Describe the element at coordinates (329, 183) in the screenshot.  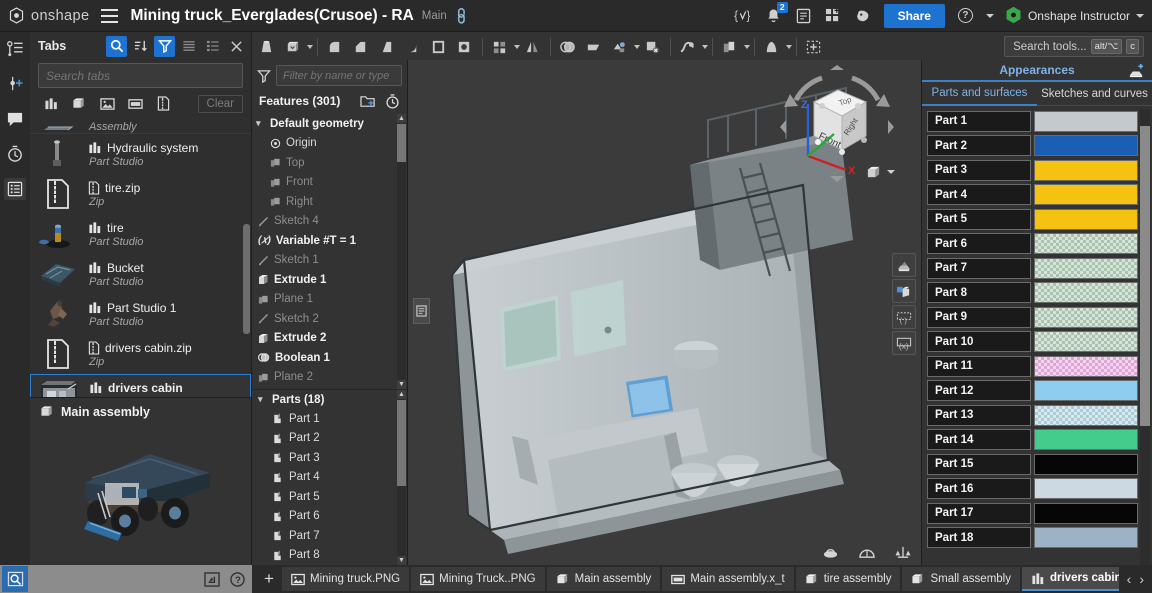
I see `feature-row: Front` at that location.